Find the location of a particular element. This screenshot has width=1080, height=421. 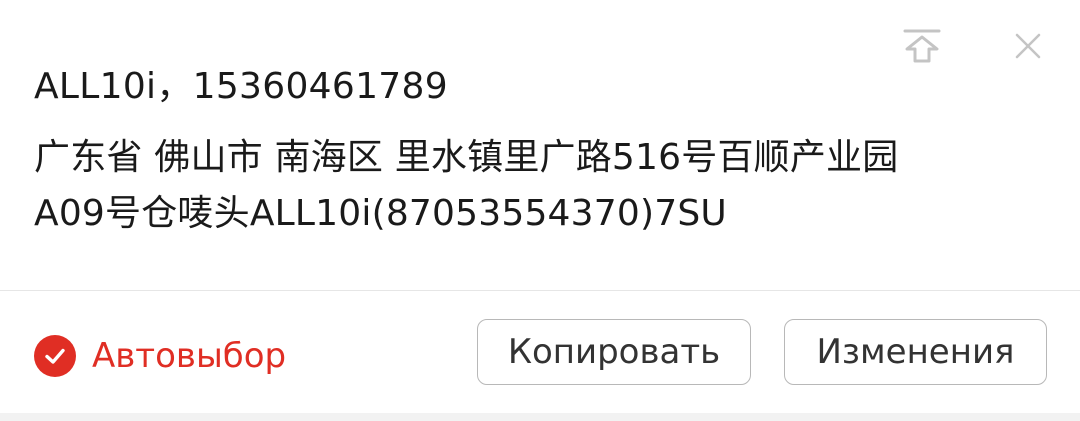

auto-select-toggle: Автовыбор is located at coordinates (160, 356).